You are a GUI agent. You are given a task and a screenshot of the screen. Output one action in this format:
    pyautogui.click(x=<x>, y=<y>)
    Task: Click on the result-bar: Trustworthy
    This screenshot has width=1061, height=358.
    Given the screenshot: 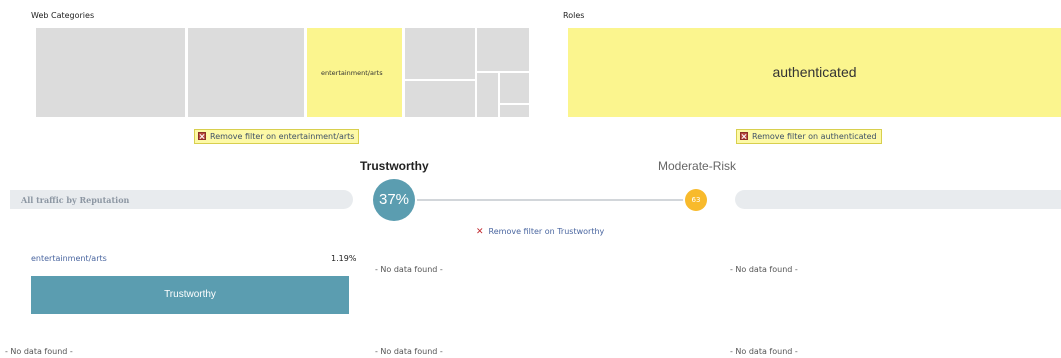 What is the action you would take?
    pyautogui.click(x=190, y=295)
    